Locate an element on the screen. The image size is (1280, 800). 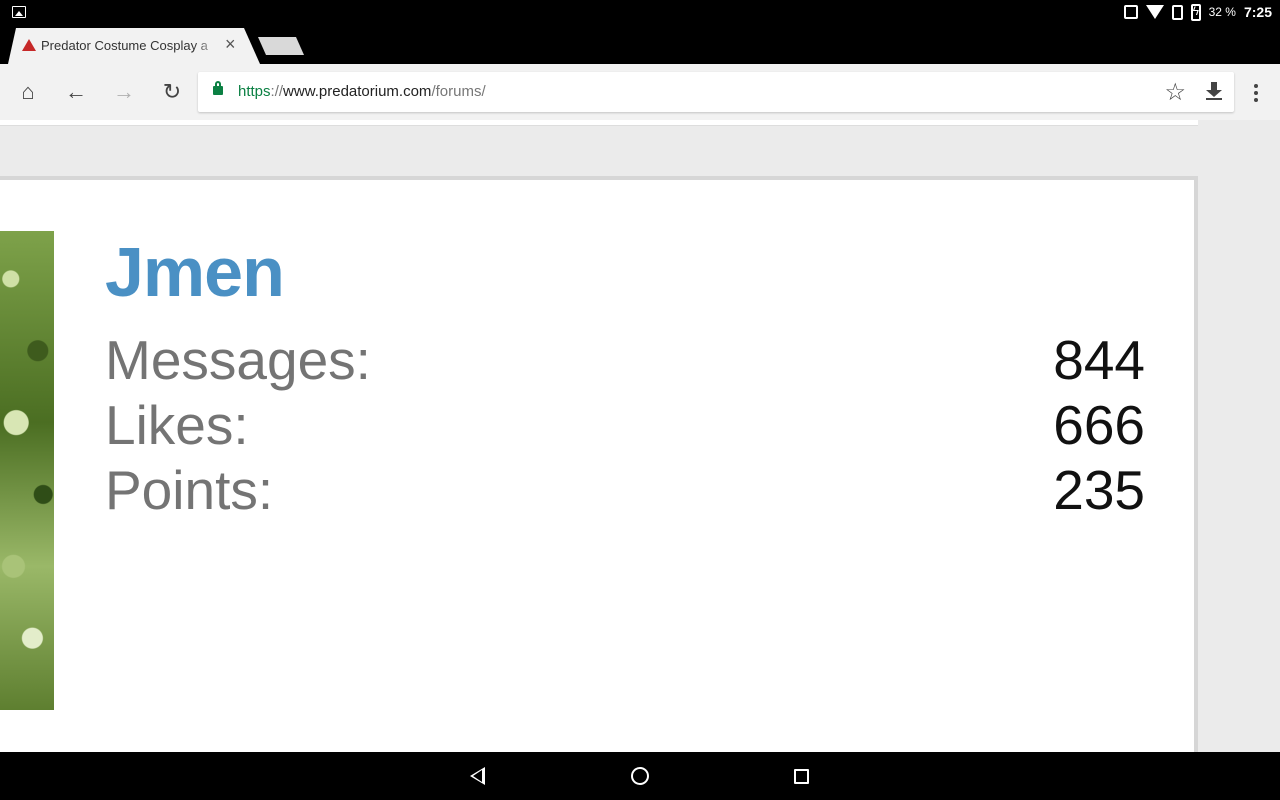
download-icon is located at coordinates (1214, 91).